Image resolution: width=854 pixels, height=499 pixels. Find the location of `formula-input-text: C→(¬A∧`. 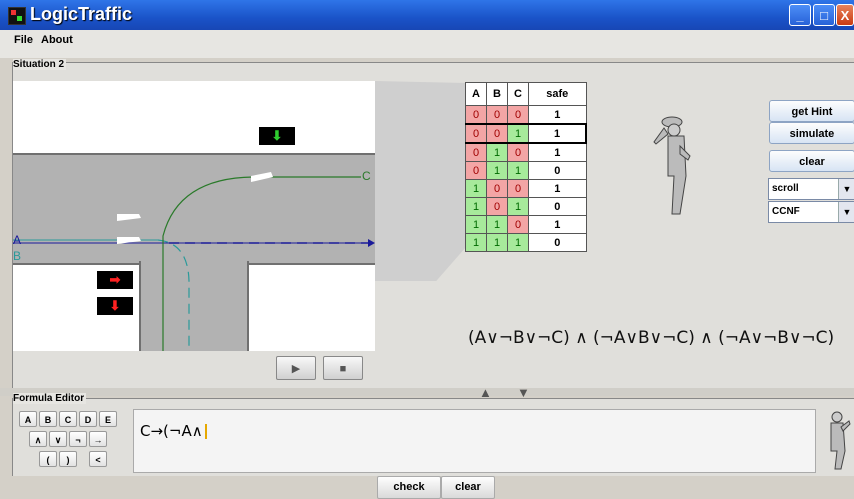

formula-input-text: C→(¬A∧ is located at coordinates (173, 431).